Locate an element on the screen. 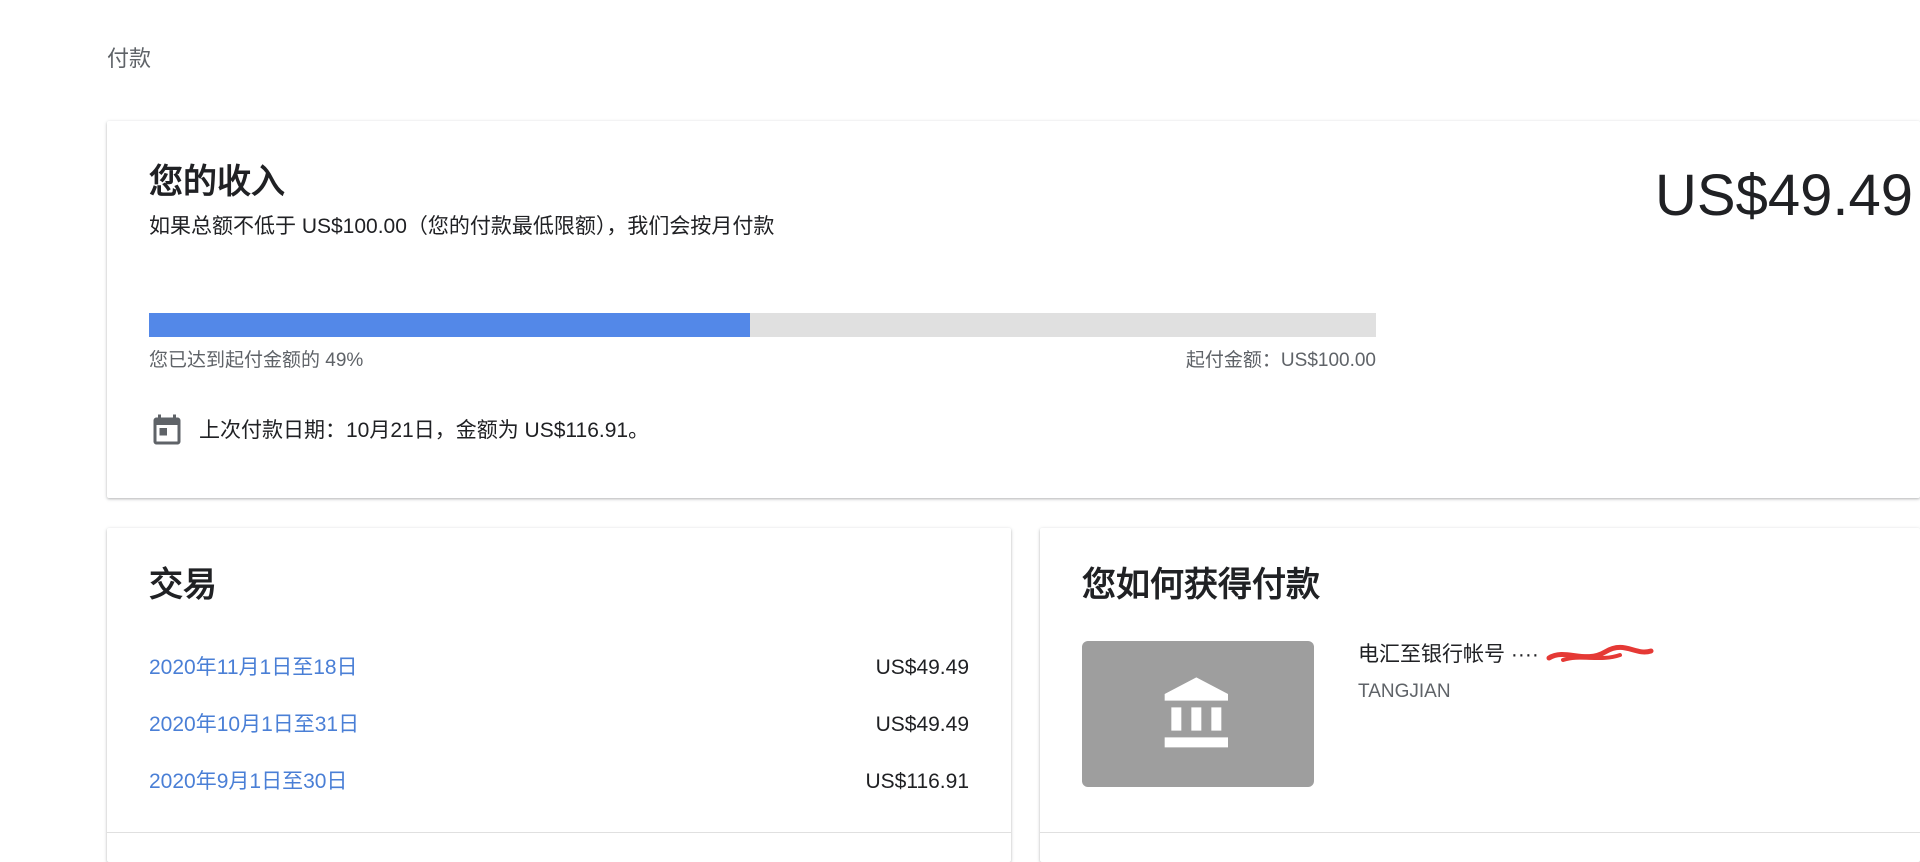 Image resolution: width=1920 pixels, height=862 pixels. payment-threshold-progress-bar is located at coordinates (762, 325).